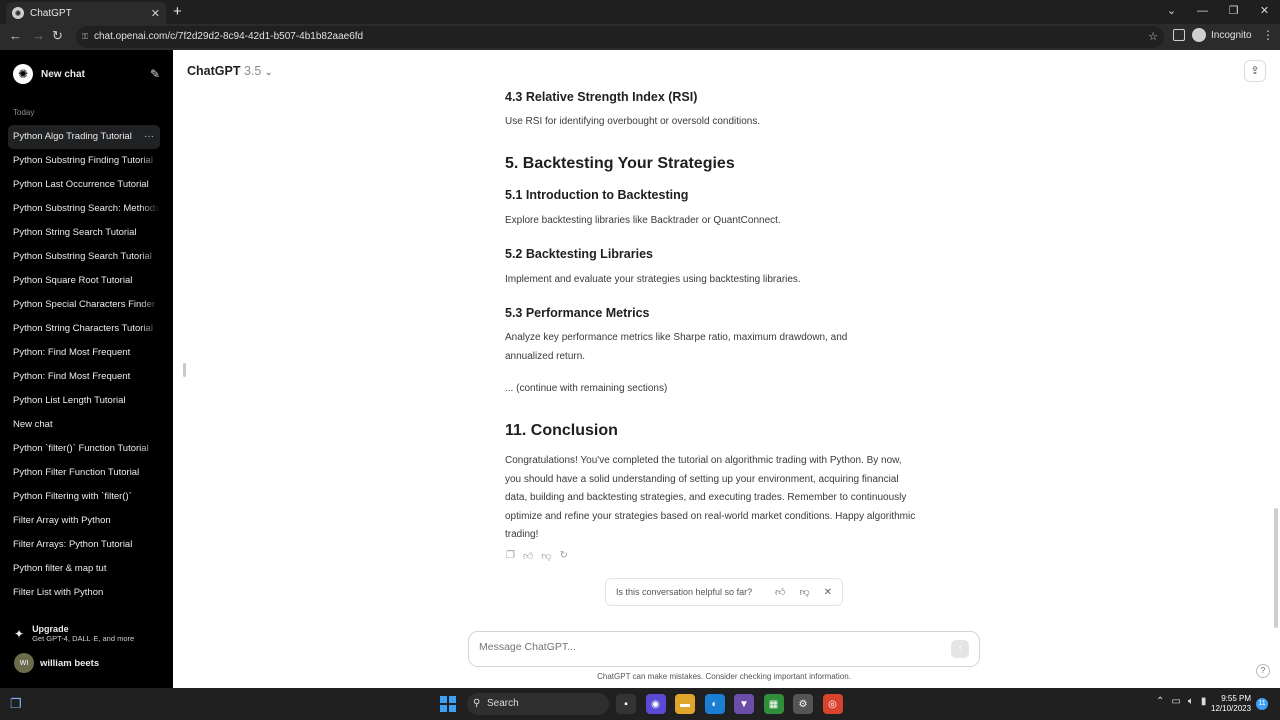 Image resolution: width=1280 pixels, height=720 pixels. Describe the element at coordinates (1262, 704) in the screenshot. I see `notification-badge: 11` at that location.